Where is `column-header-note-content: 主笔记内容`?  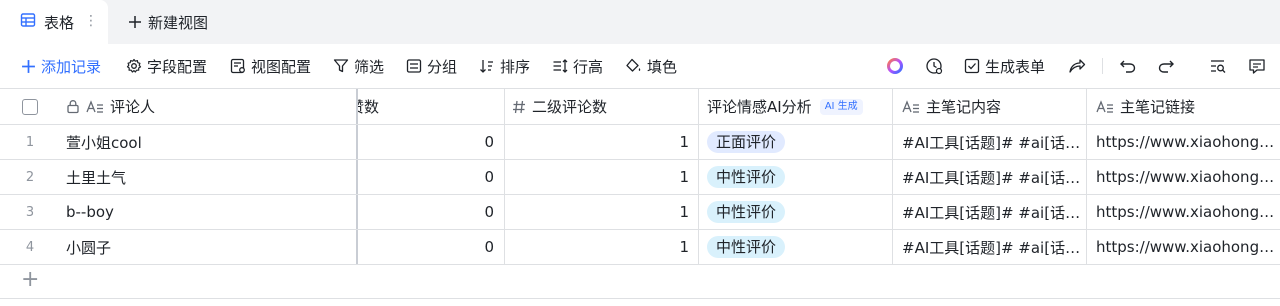
column-header-note-content: 主笔记内容 is located at coordinates (990, 106).